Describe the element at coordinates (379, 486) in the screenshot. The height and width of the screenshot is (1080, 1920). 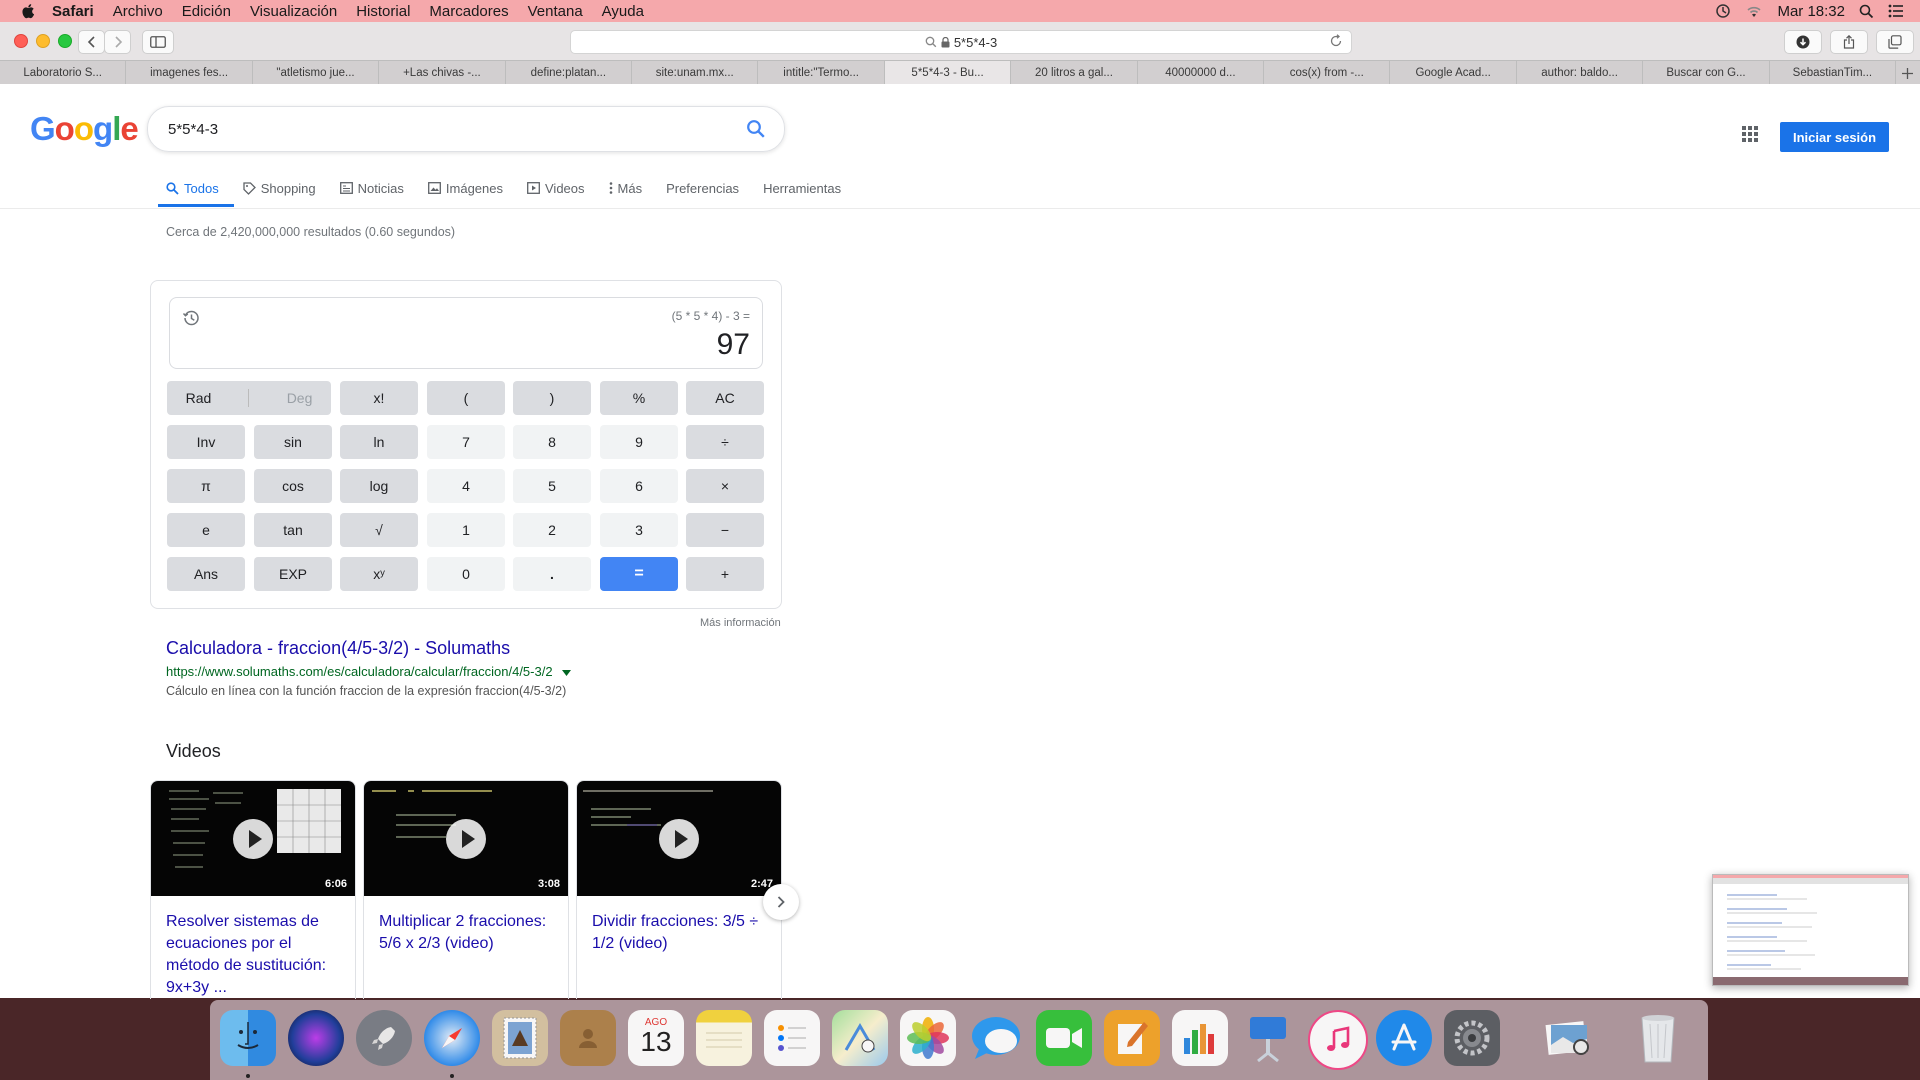
I see `key-log: log` at that location.